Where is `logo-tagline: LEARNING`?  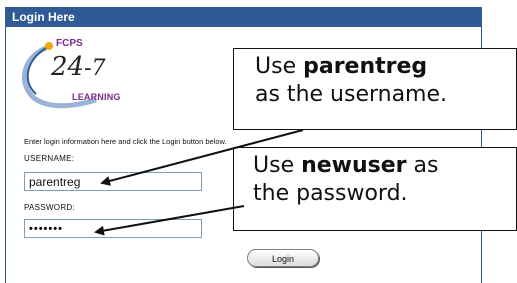
logo-tagline: LEARNING is located at coordinates (96, 97).